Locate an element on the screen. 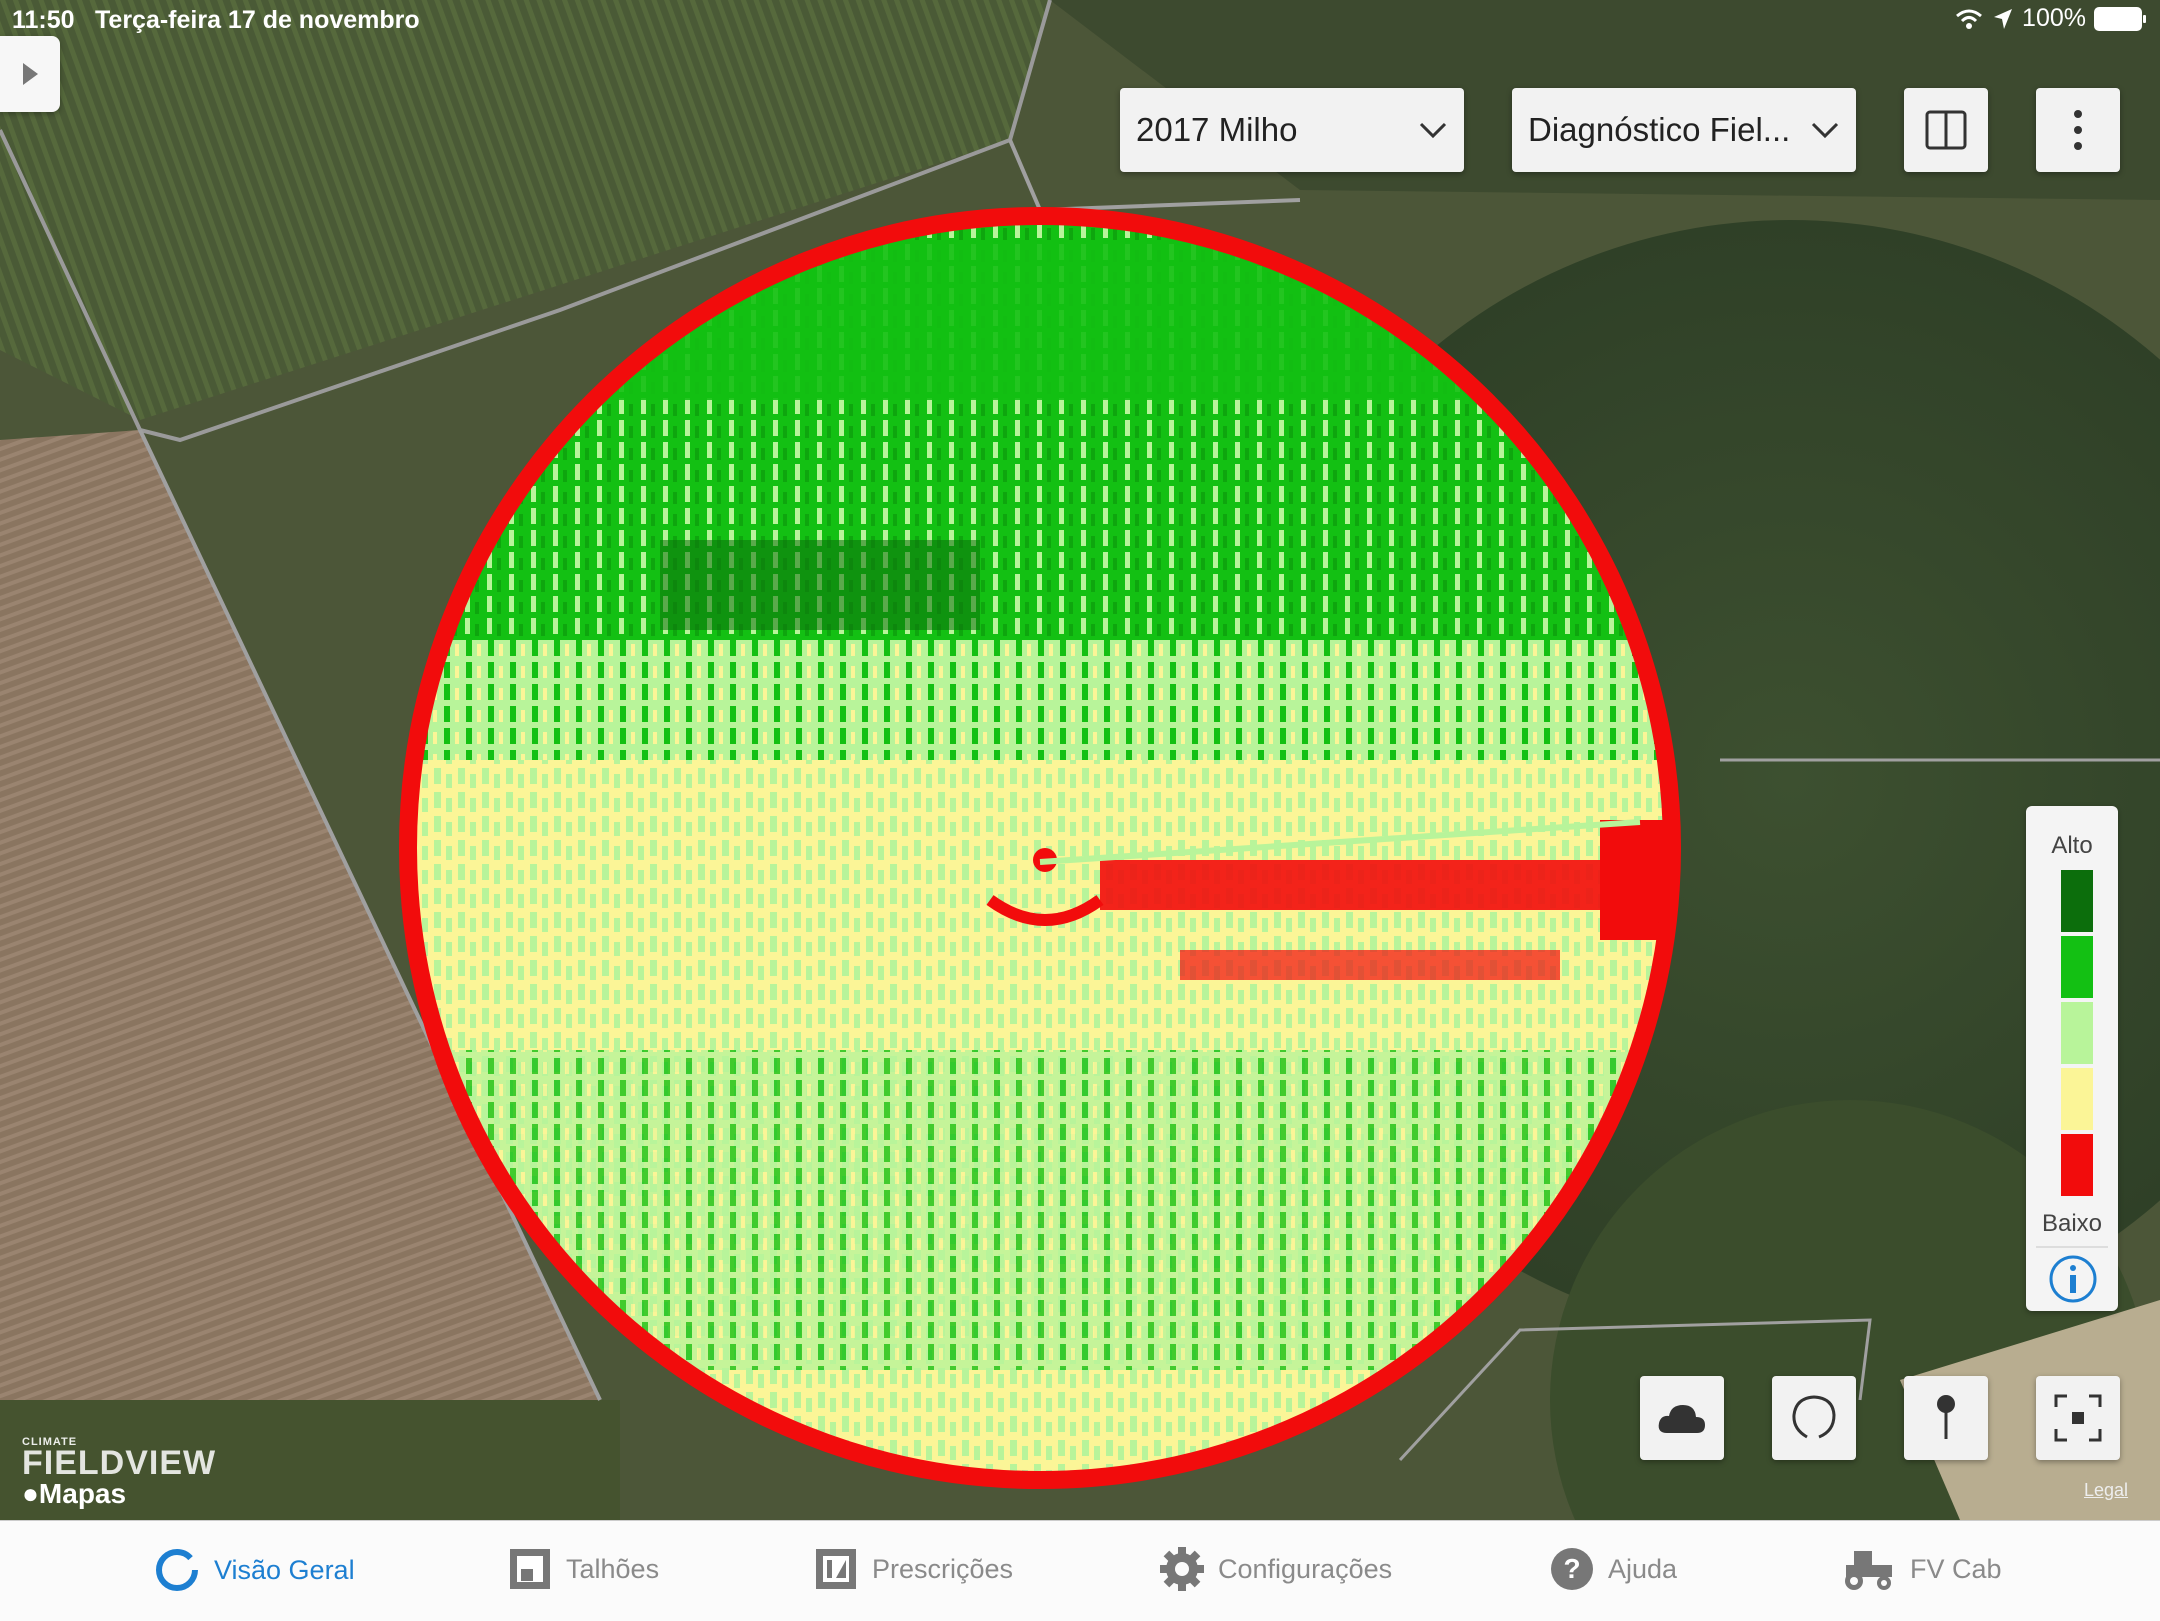 The height and width of the screenshot is (1621, 2160). legend-low-label: Baixo is located at coordinates (2072, 1223).